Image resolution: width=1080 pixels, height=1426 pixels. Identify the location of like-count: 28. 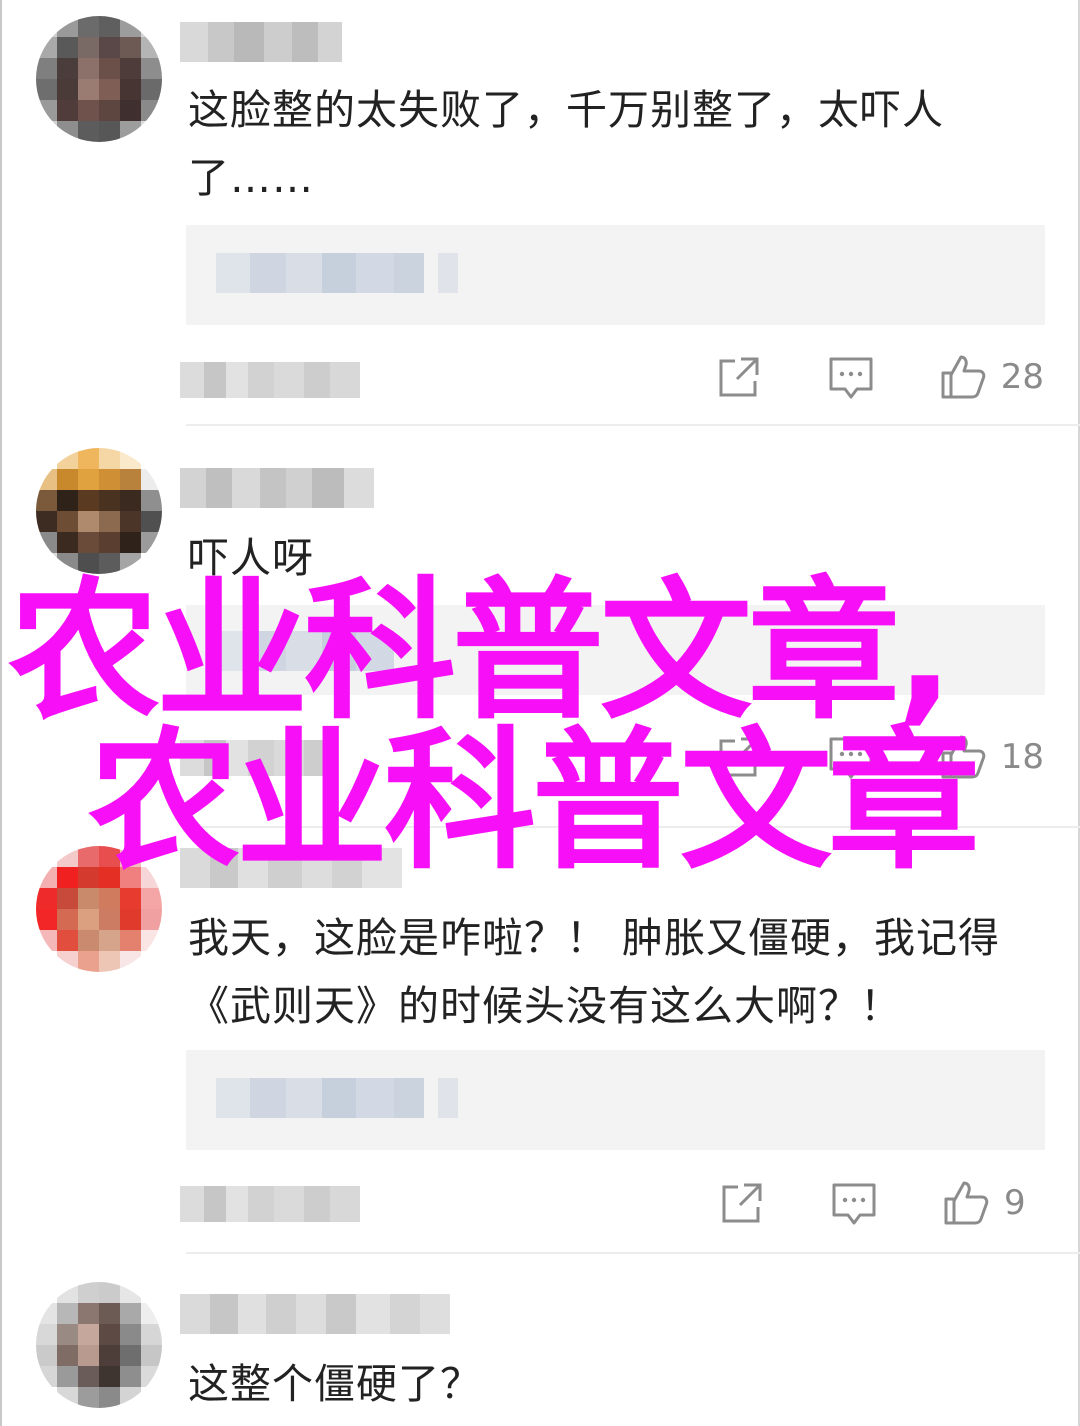
(1022, 377).